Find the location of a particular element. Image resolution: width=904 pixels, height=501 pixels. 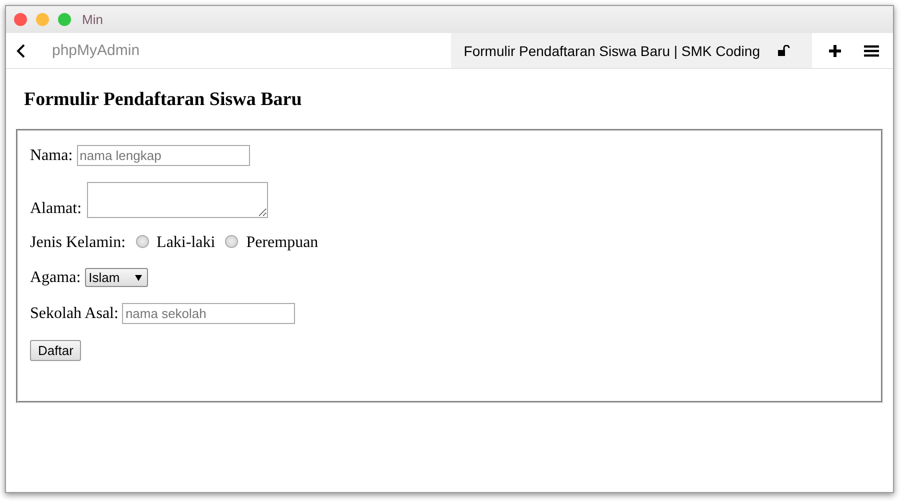

school-input-field: nama sekolah is located at coordinates (209, 313).